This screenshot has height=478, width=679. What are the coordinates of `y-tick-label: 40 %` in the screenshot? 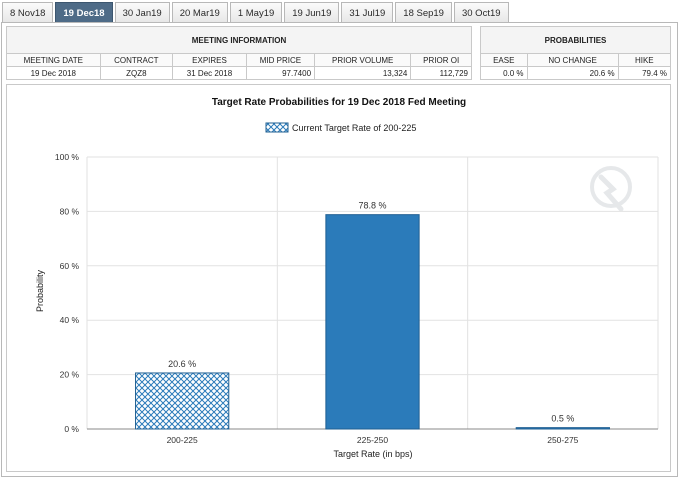 It's located at (70, 320).